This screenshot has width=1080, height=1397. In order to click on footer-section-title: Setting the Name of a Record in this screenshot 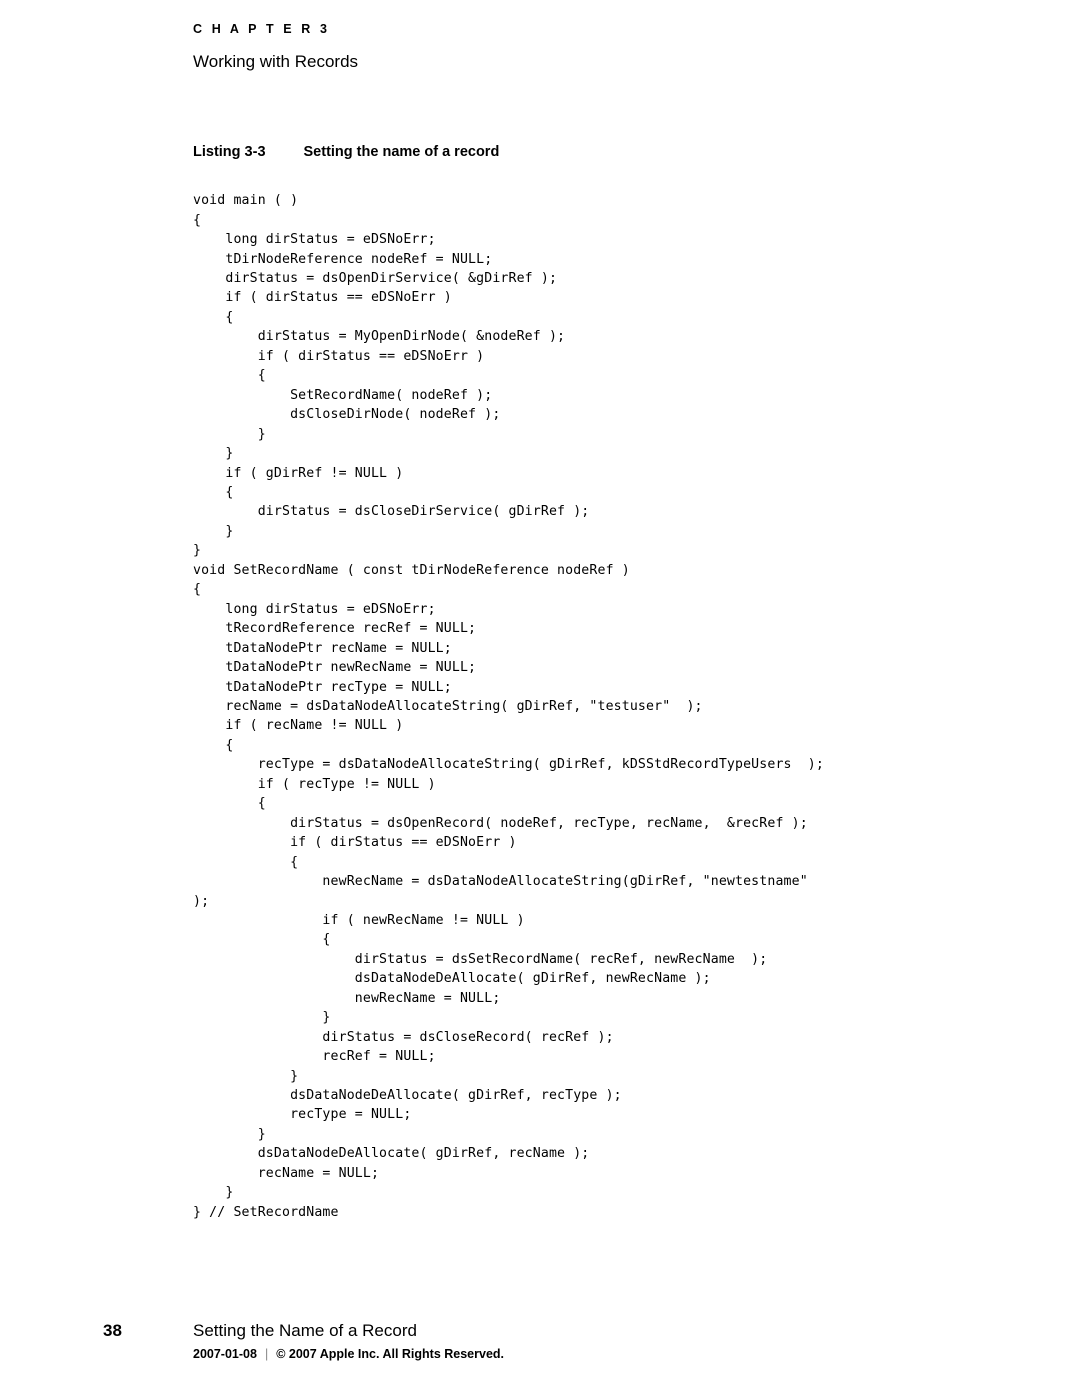, I will do `click(305, 1330)`.